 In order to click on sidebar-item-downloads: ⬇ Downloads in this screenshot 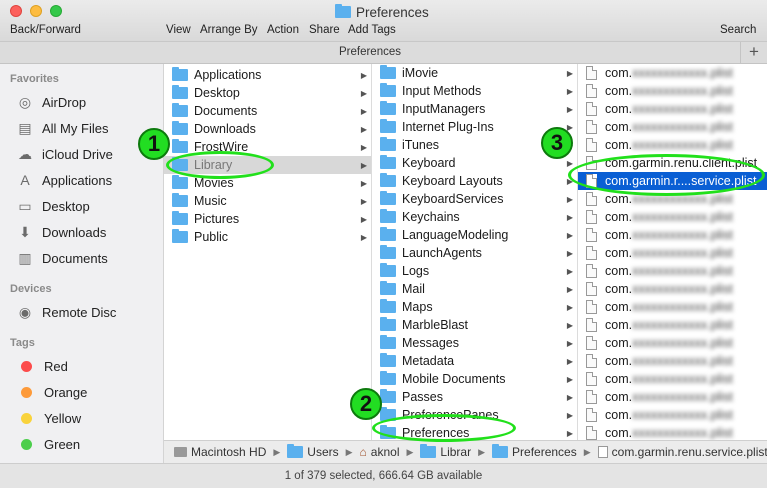, I will do `click(61, 232)`.